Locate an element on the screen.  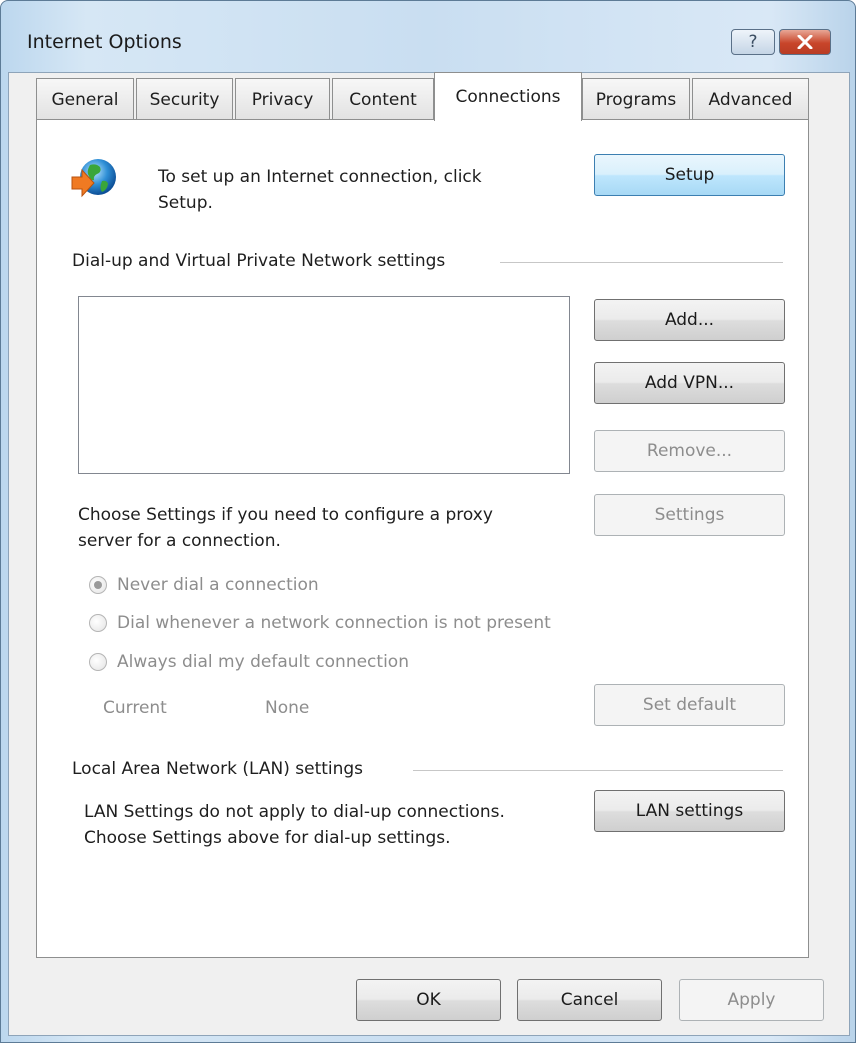
lan-group-label: Local Area Network (LAN) settings is located at coordinates (218, 769).